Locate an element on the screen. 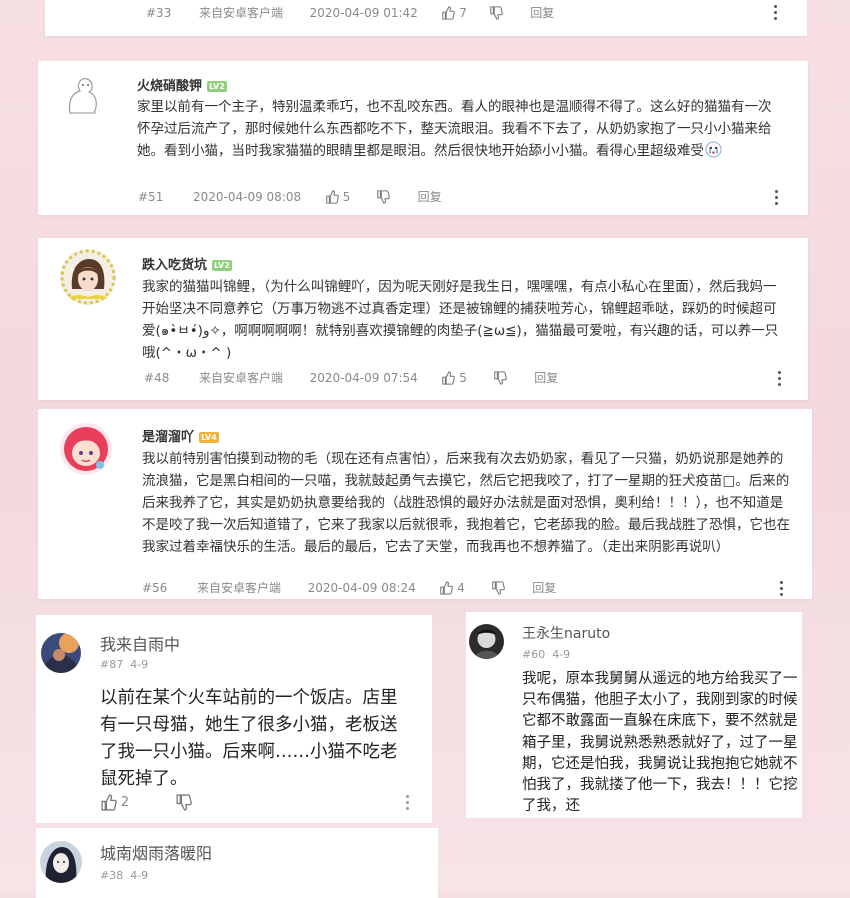 The width and height of the screenshot is (850, 898). note-actions: 2 is located at coordinates (146, 802).